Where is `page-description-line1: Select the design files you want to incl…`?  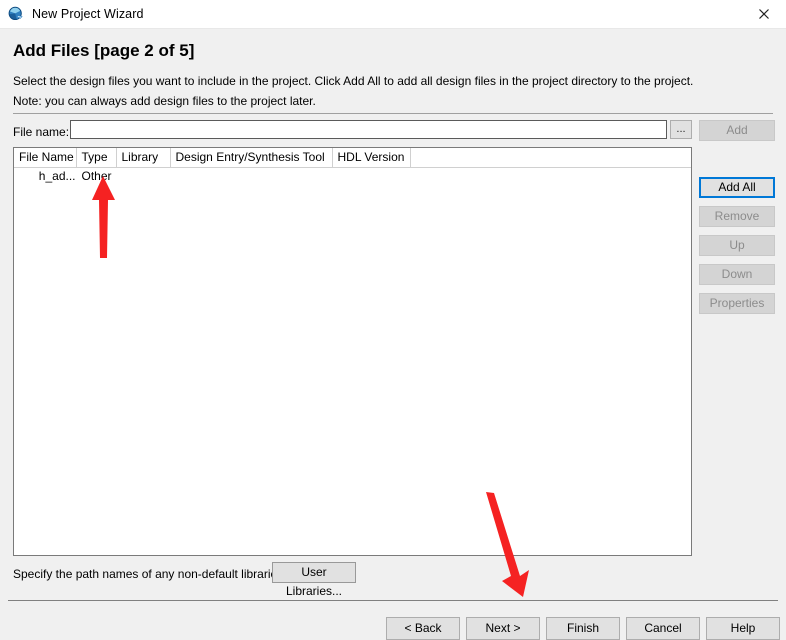 page-description-line1: Select the design files you want to incl… is located at coordinates (353, 81).